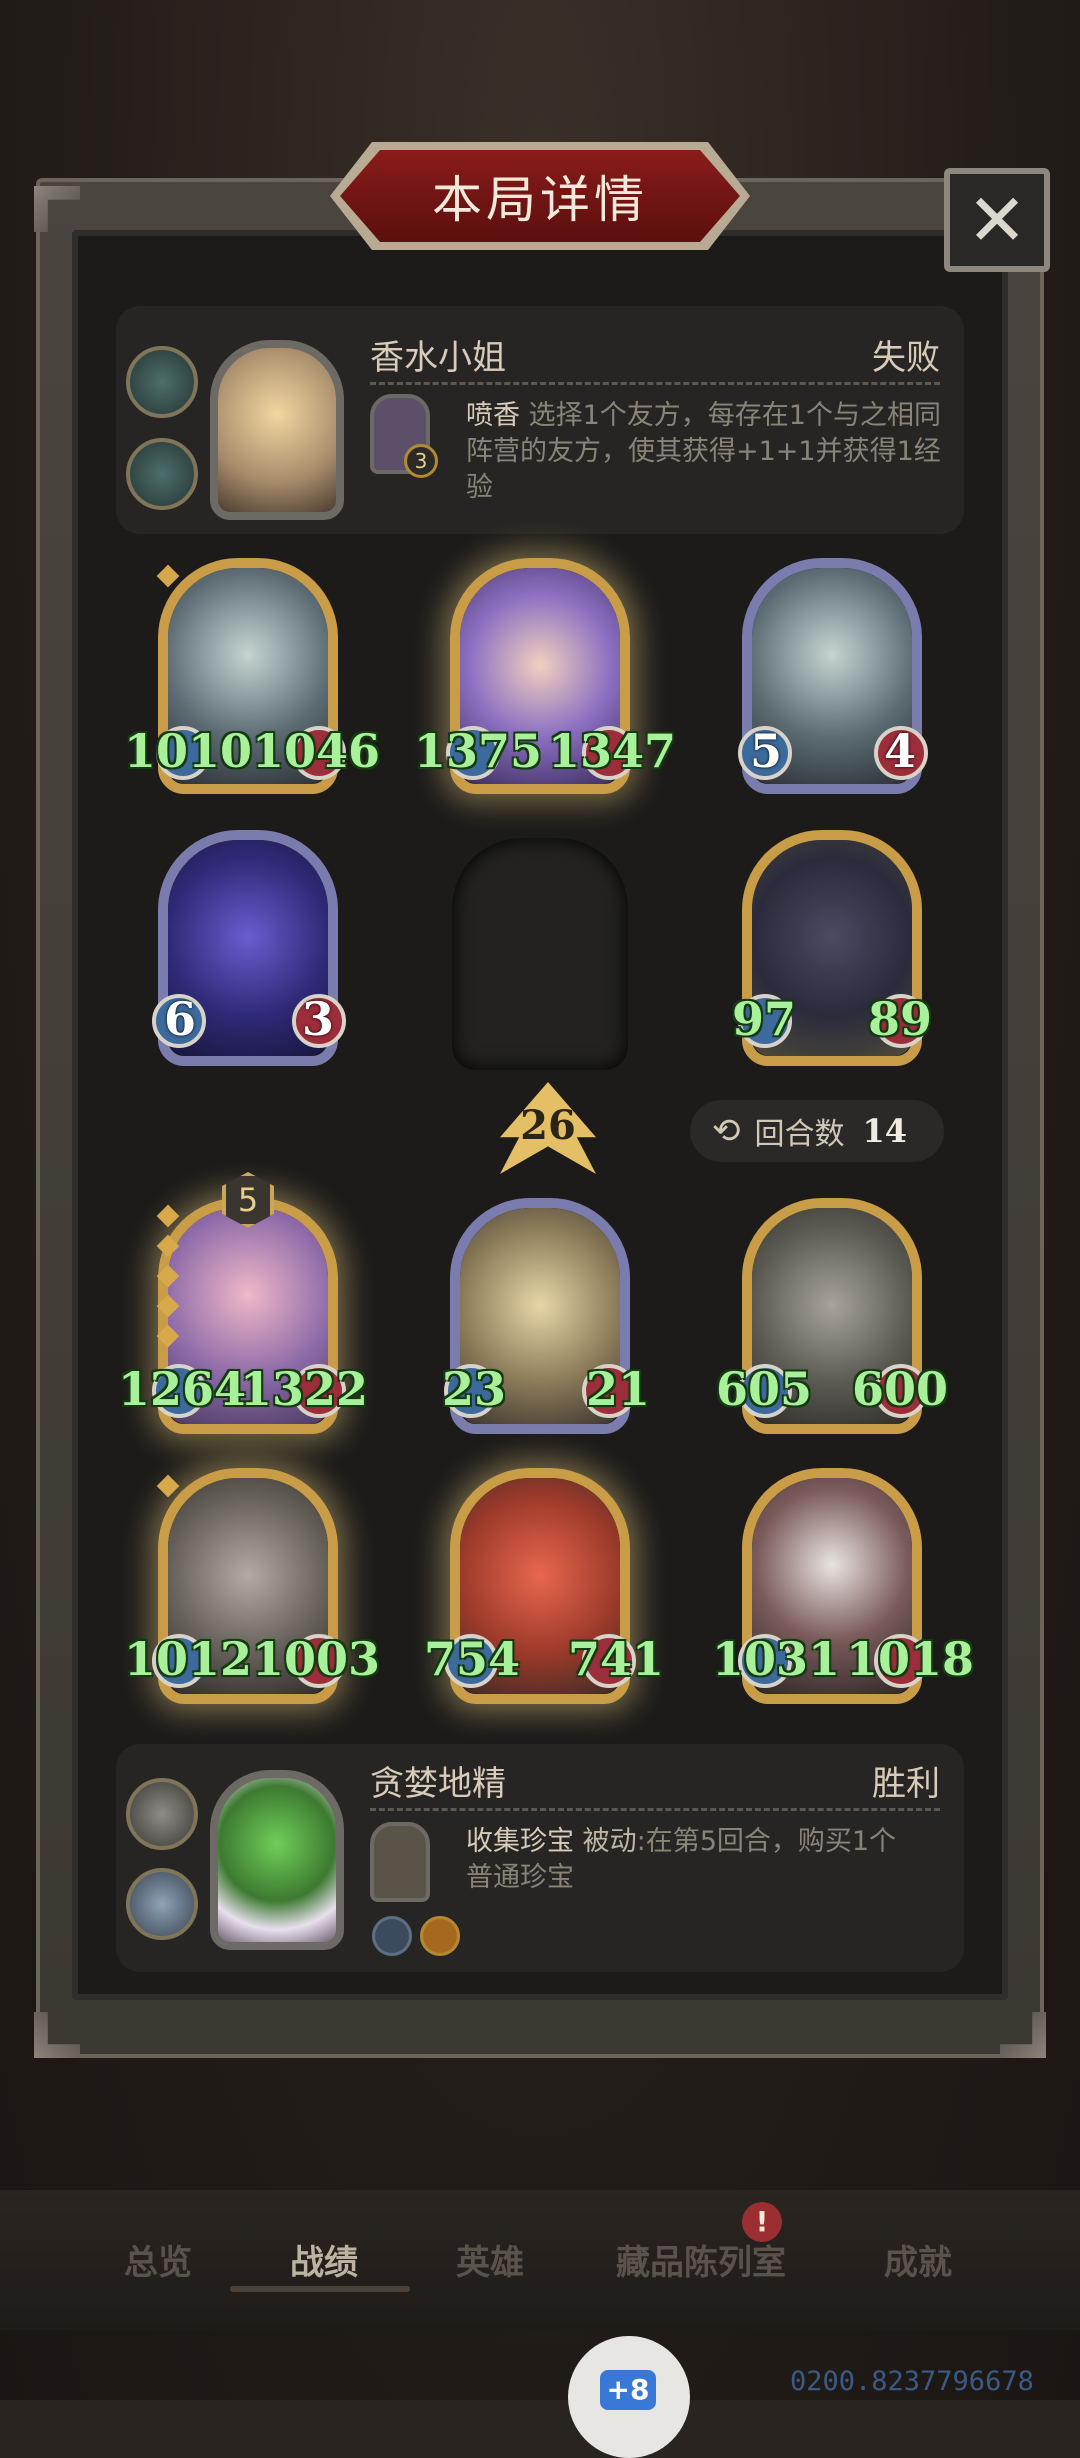 The width and height of the screenshot is (1080, 2458). I want to click on ability-desc-1: 选择1个友方，每存在1个与之相同, so click(730, 415).